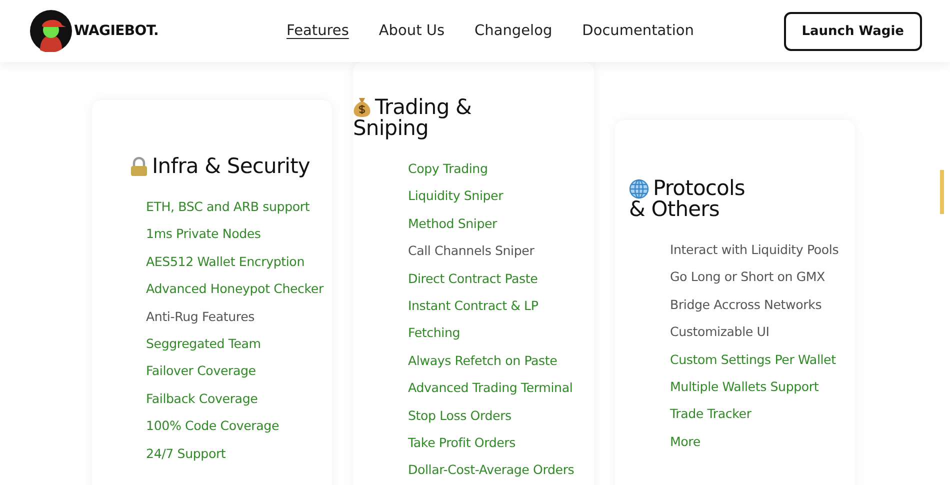  I want to click on card-title: Protocols, so click(699, 188).